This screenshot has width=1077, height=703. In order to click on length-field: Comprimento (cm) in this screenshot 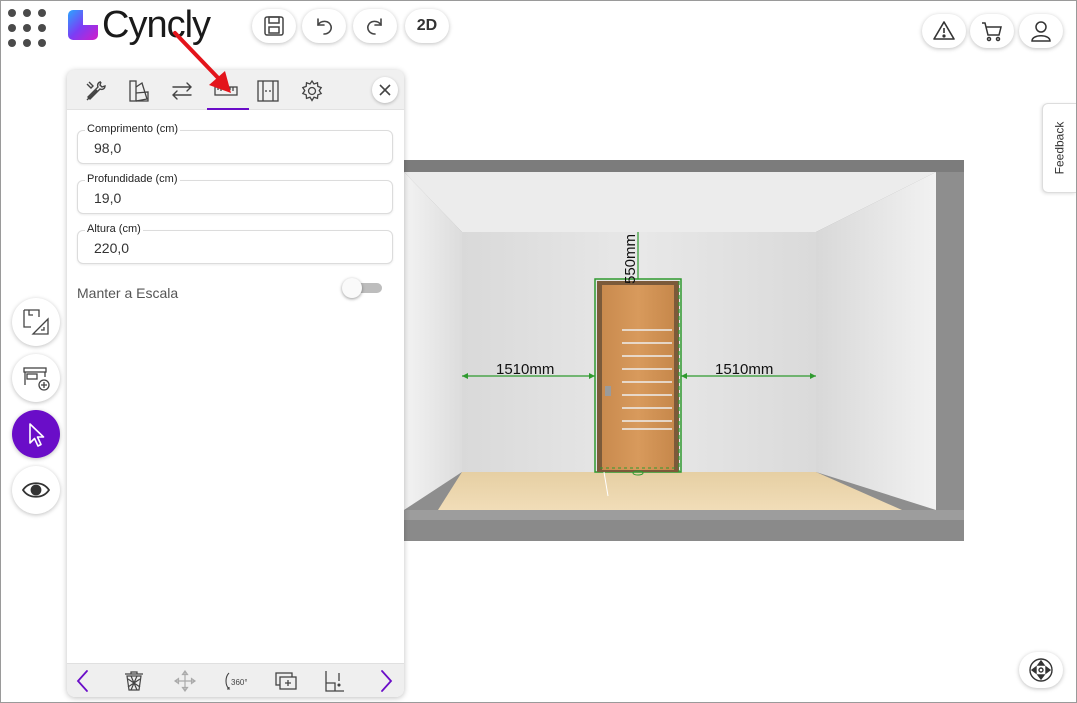, I will do `click(235, 143)`.